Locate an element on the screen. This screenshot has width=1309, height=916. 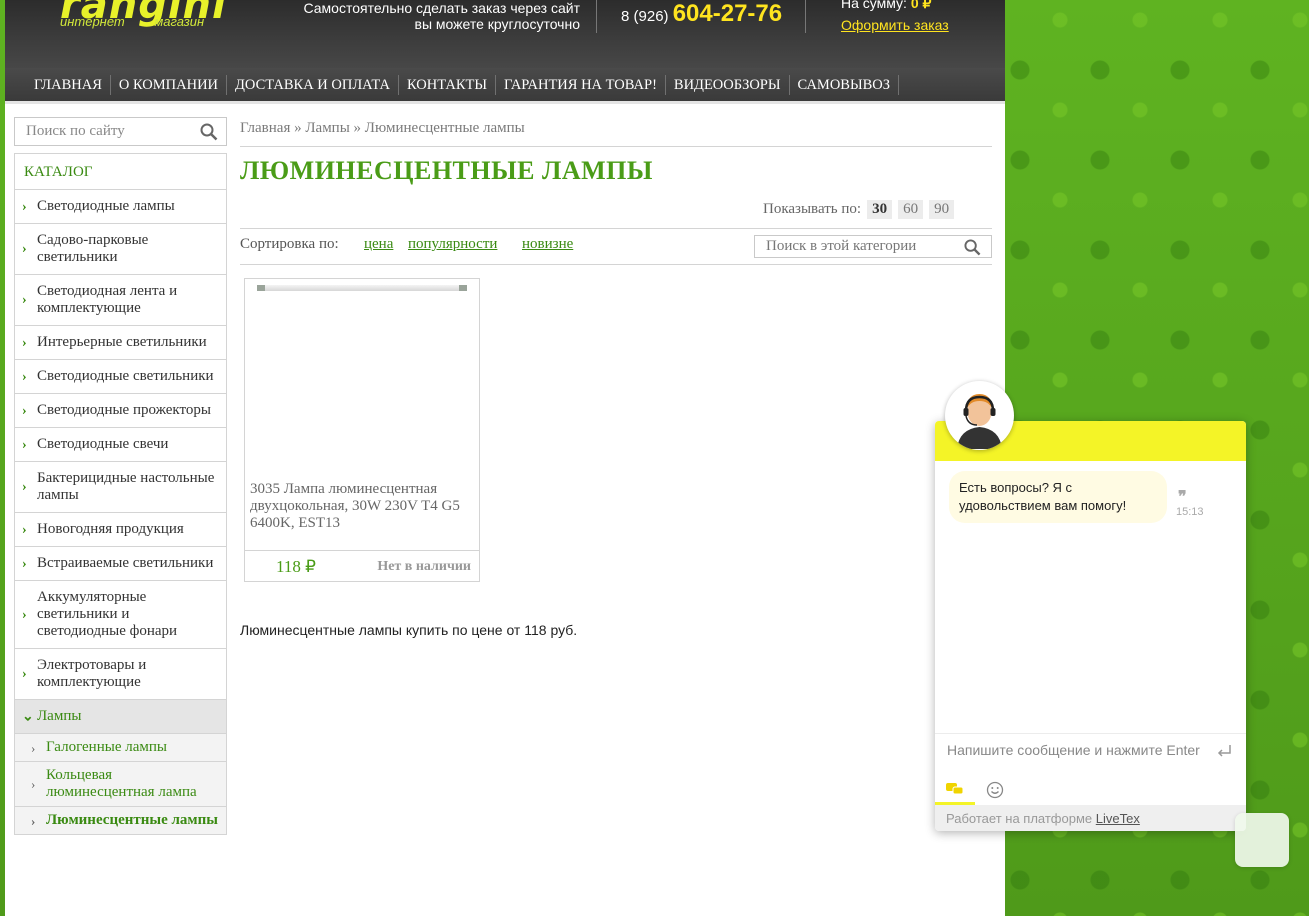
sort-by-popularity: популярности is located at coordinates (452, 244).